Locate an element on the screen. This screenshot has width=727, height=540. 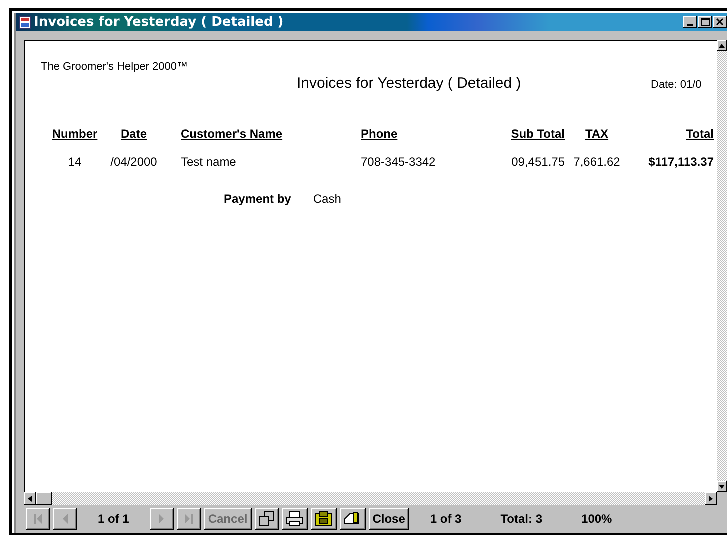
column-header: Phone is located at coordinates (380, 134).